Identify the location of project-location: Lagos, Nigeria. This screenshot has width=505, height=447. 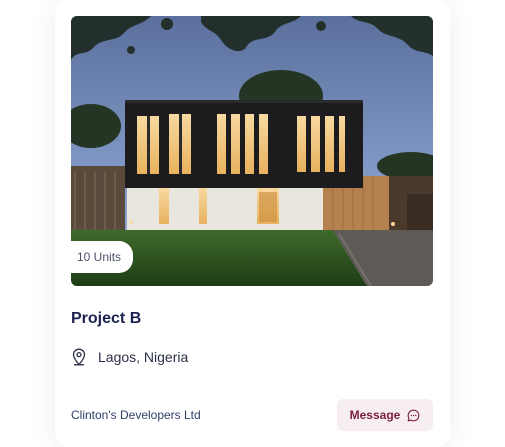
(129, 357).